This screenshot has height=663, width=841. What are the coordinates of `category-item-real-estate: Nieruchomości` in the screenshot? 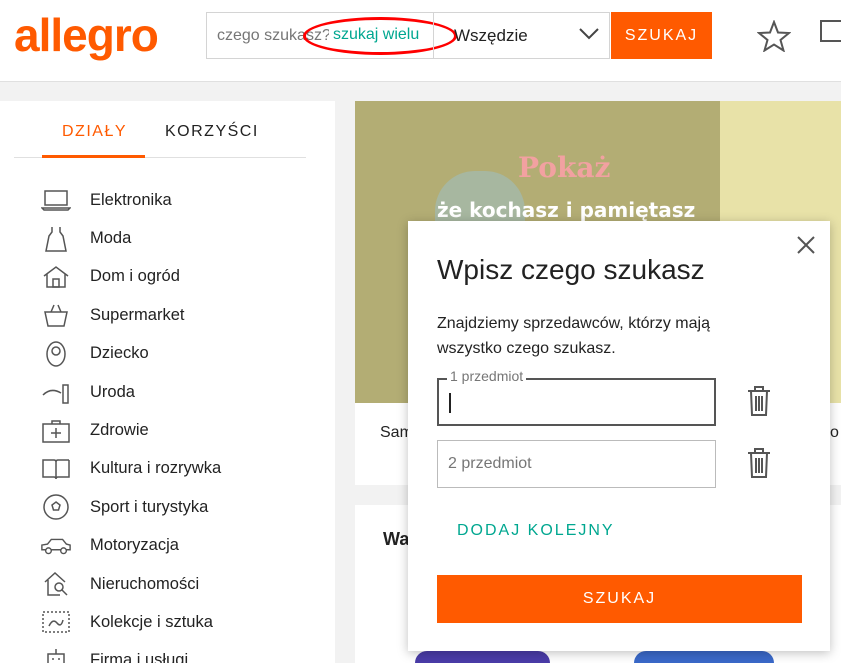 It's located at (180, 584).